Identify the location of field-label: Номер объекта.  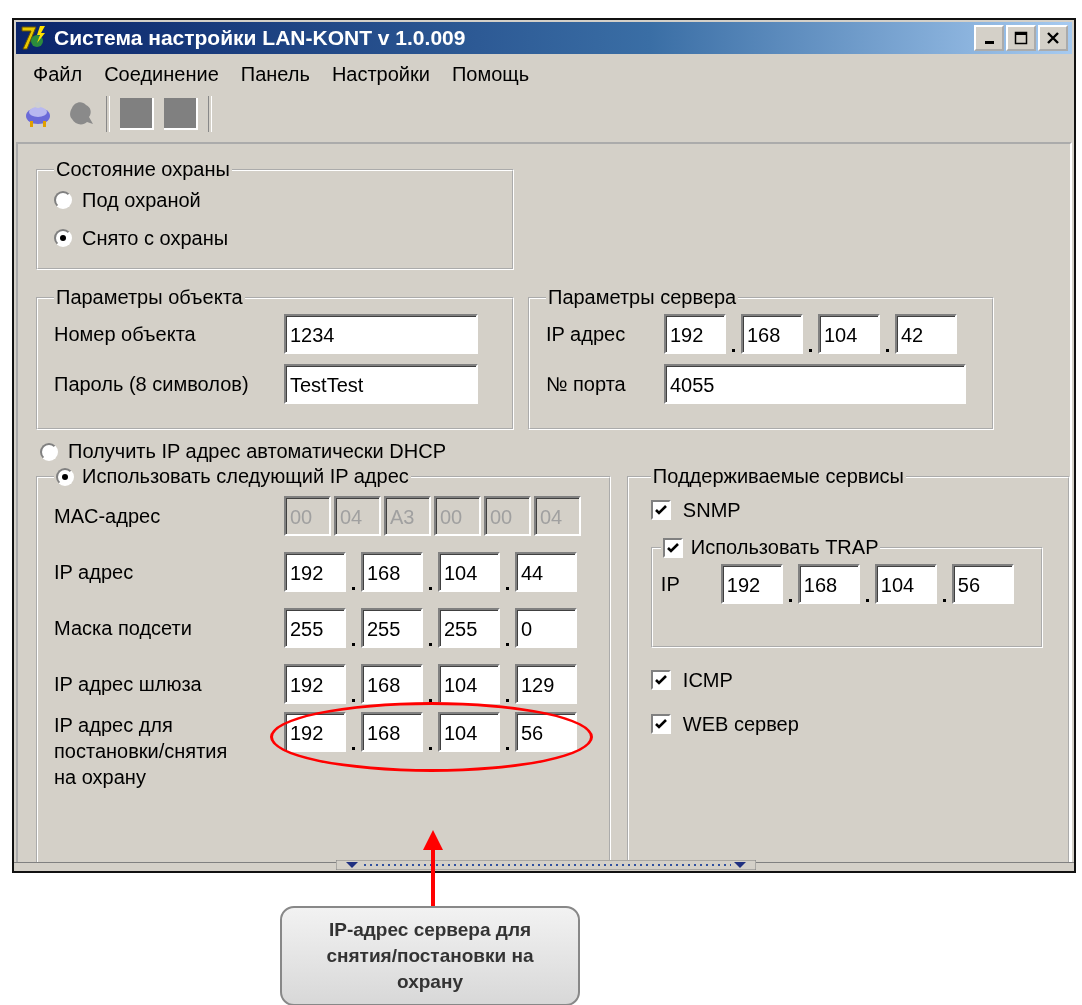
(125, 334).